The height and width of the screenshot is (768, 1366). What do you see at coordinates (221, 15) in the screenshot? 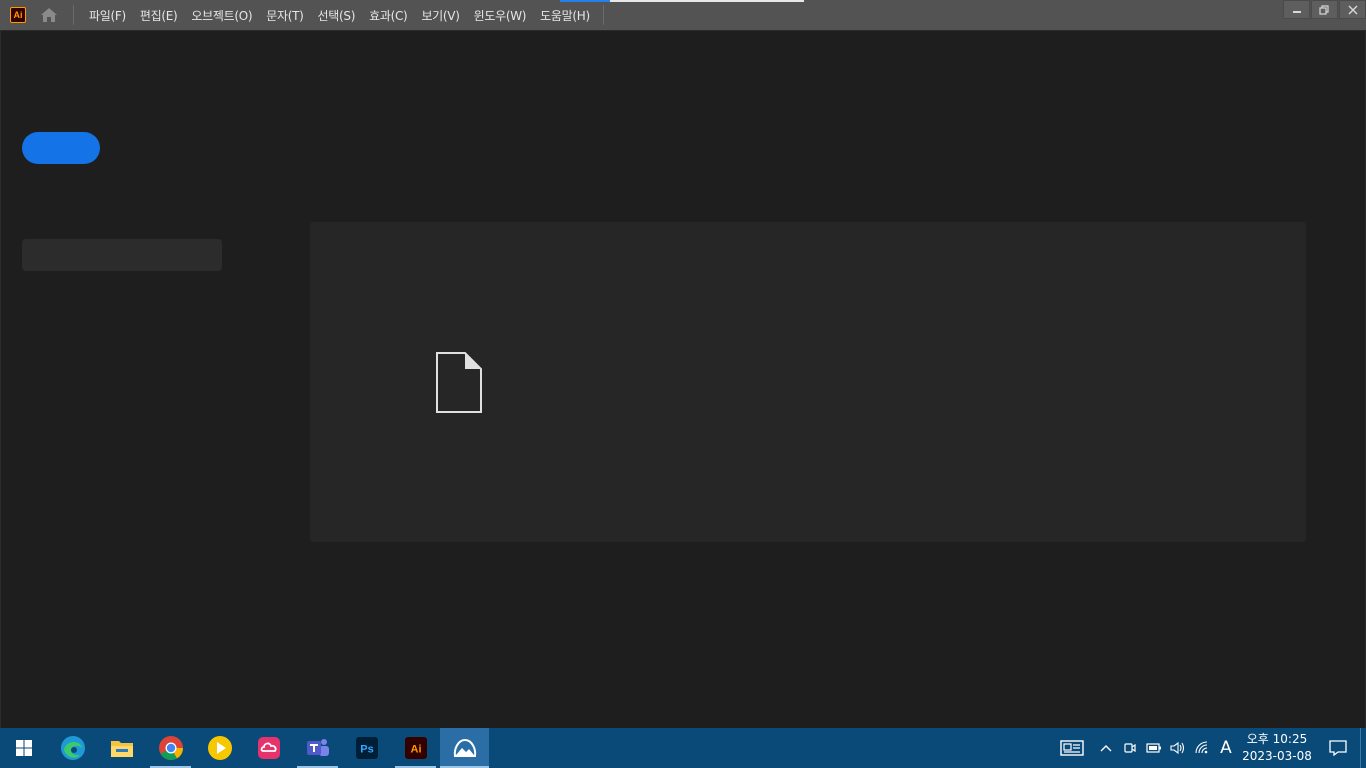
I see `menu-object: 오브젝트(O)` at bounding box center [221, 15].